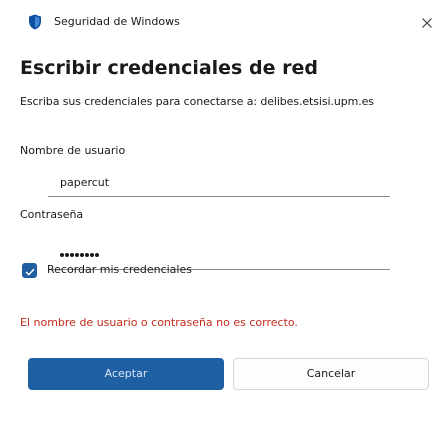 Image resolution: width=447 pixels, height=433 pixels. Describe the element at coordinates (126, 374) in the screenshot. I see `accept-button: Aceptar` at that location.